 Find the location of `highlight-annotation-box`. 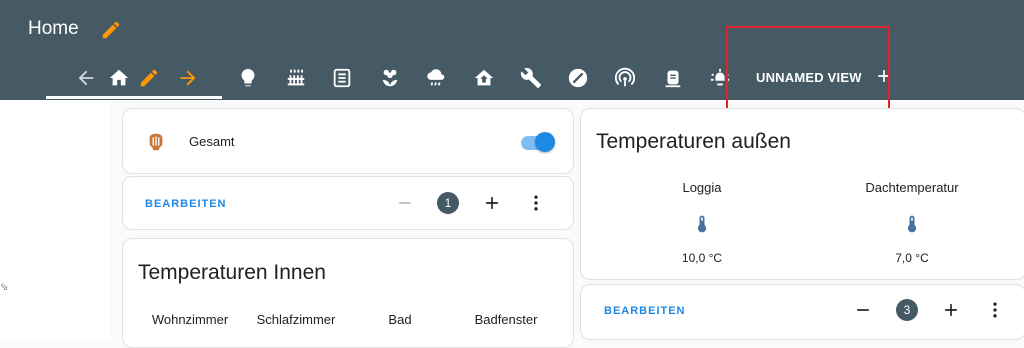

highlight-annotation-box is located at coordinates (808, 72).